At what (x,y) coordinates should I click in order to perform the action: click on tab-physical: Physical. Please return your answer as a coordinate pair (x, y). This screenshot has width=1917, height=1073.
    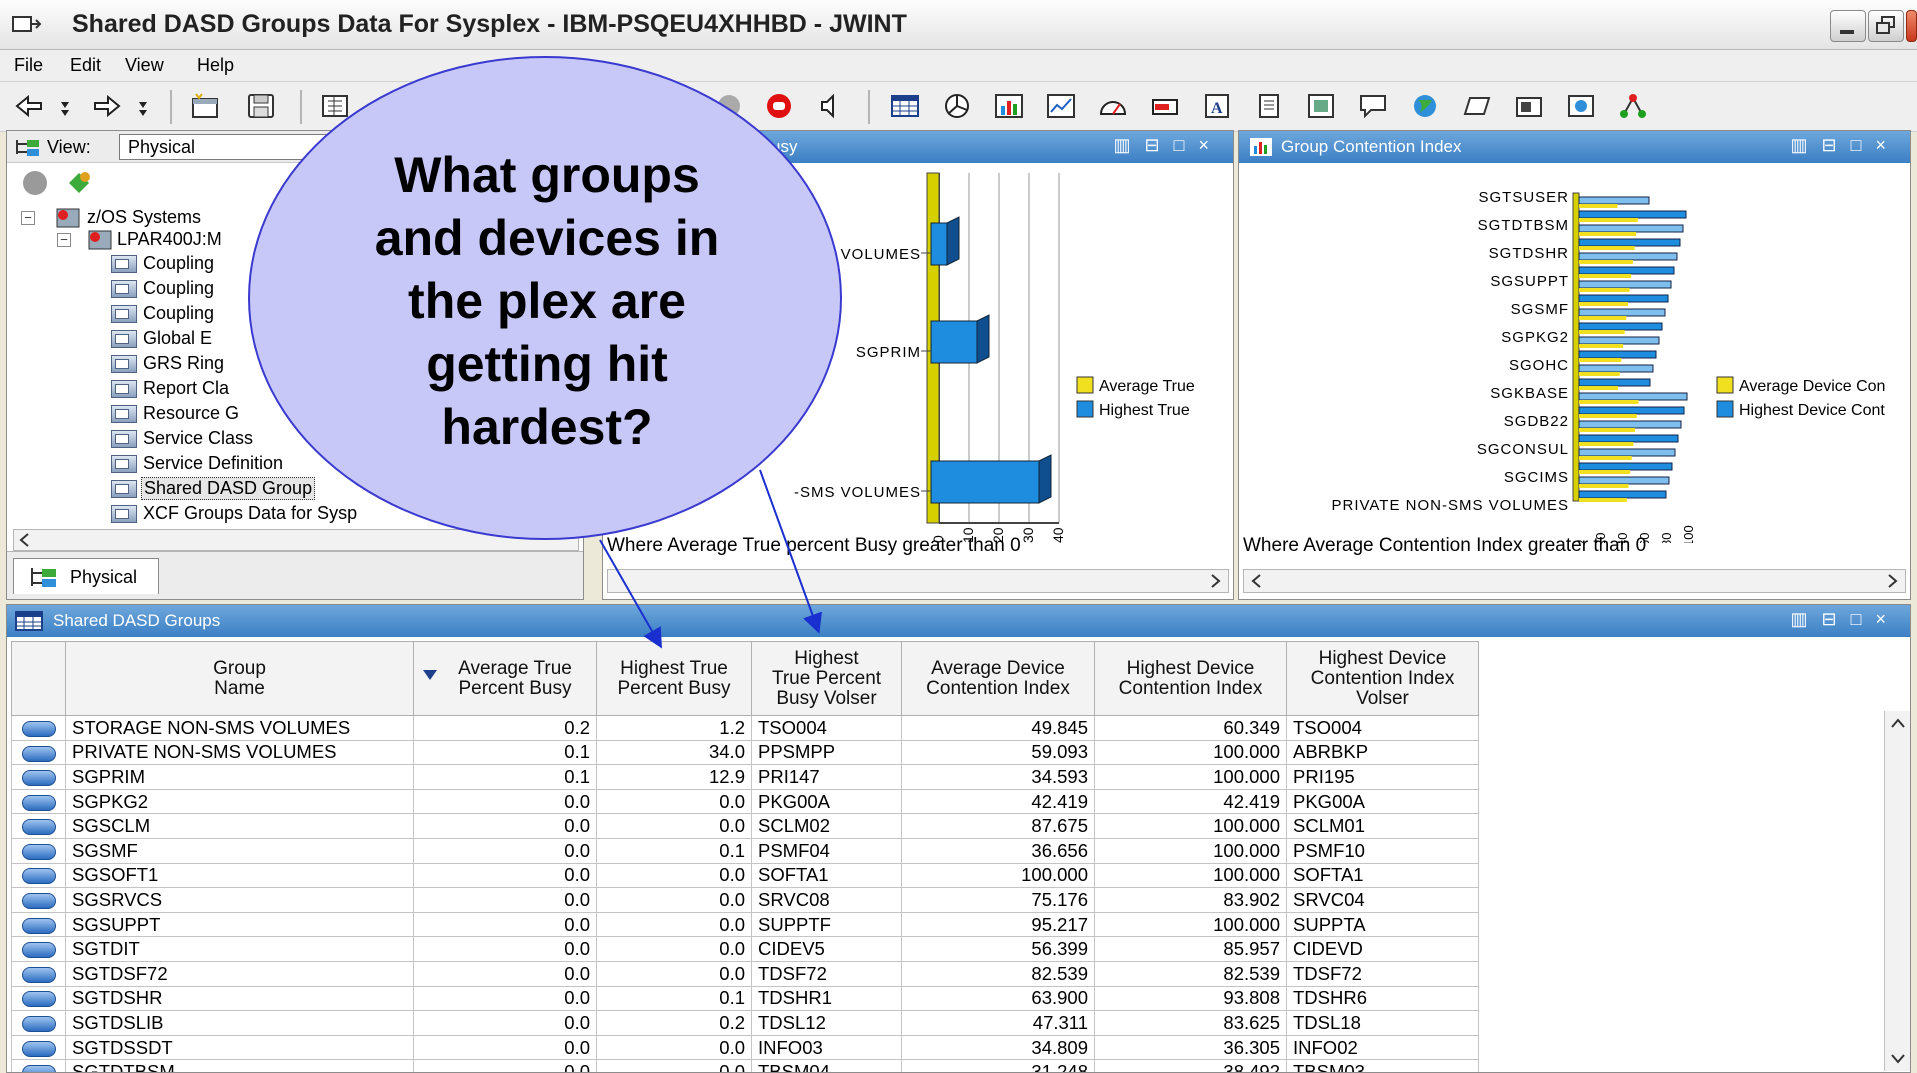
    Looking at the image, I should click on (86, 576).